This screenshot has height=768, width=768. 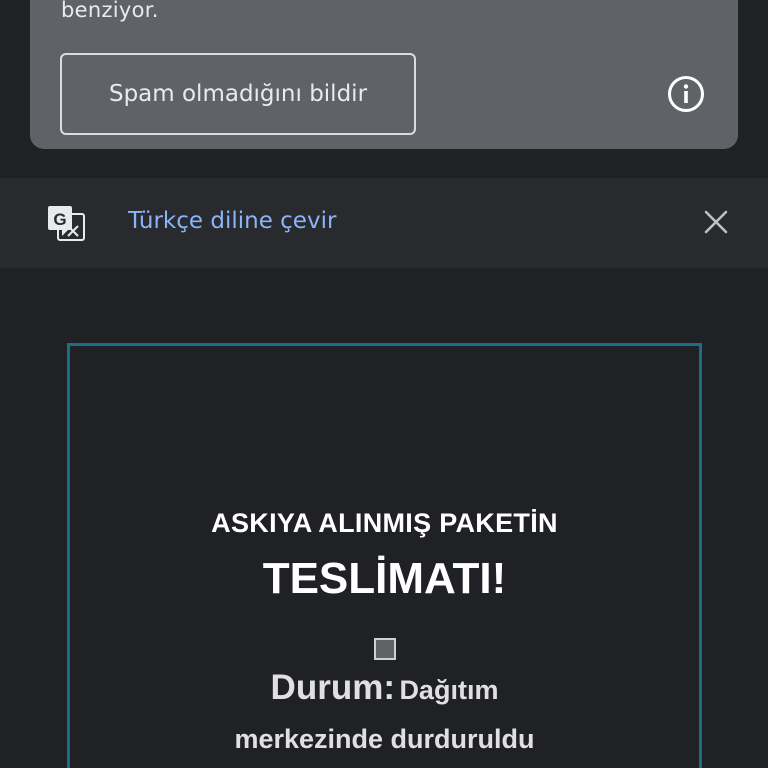 What do you see at coordinates (686, 94) in the screenshot?
I see `info-icon` at bounding box center [686, 94].